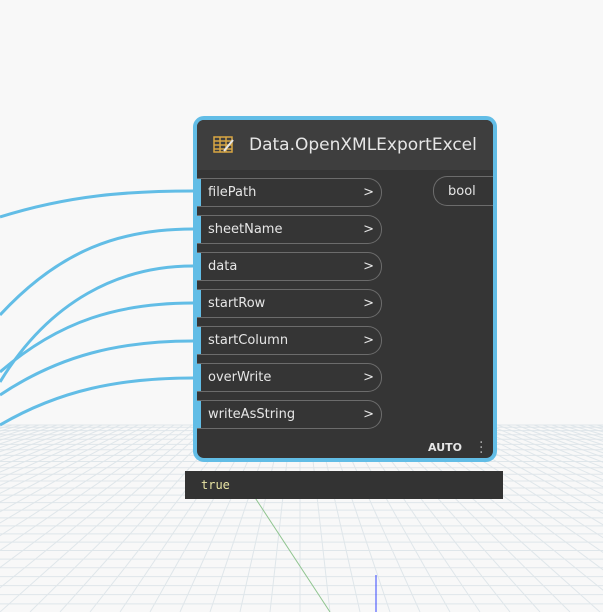 The height and width of the screenshot is (612, 603). I want to click on wire-startRow, so click(97, 337).